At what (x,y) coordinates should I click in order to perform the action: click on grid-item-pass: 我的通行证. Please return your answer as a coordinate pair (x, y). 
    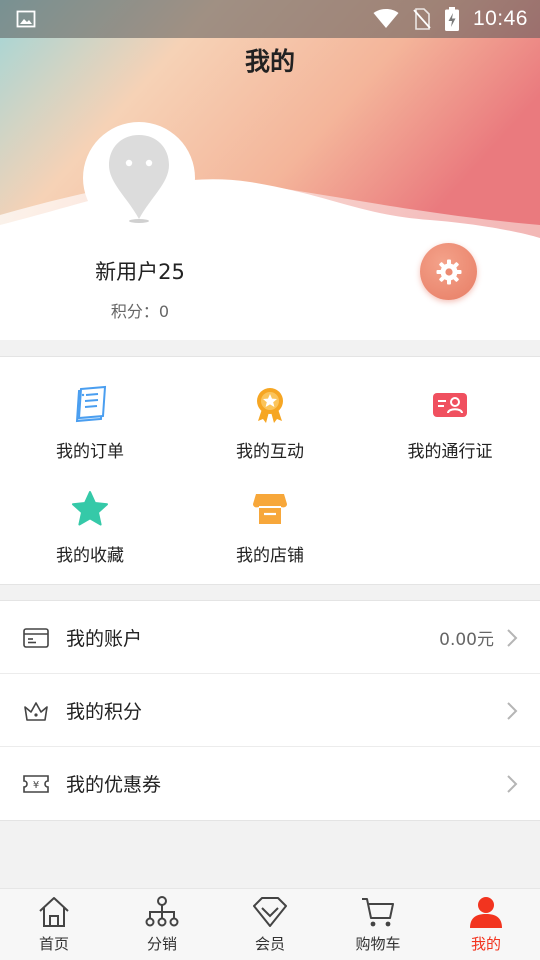
    Looking at the image, I should click on (450, 409).